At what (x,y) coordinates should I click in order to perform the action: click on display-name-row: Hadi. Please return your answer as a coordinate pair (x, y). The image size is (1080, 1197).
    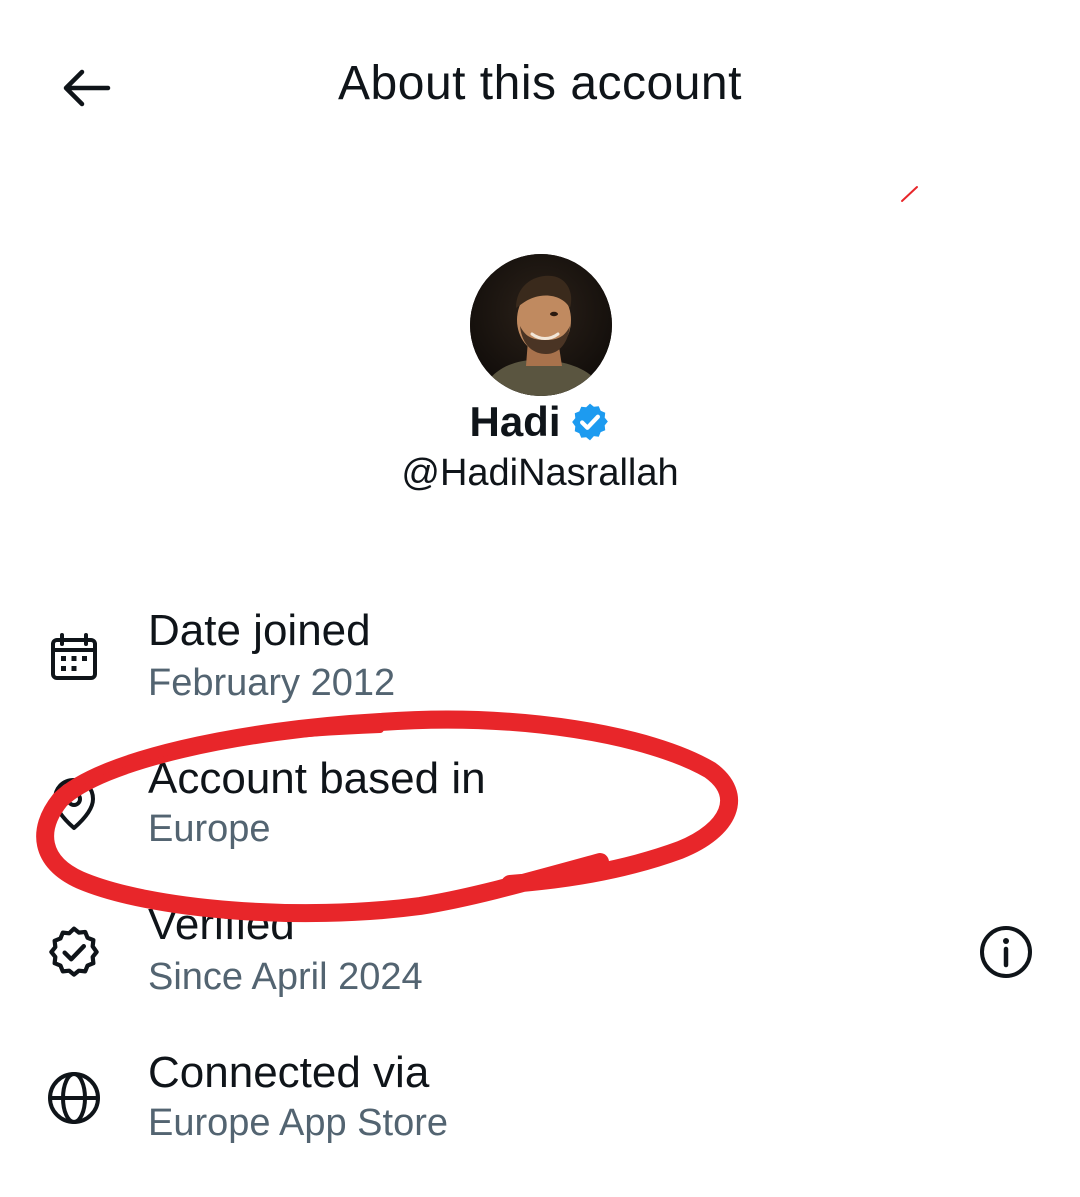
    Looking at the image, I should click on (540, 422).